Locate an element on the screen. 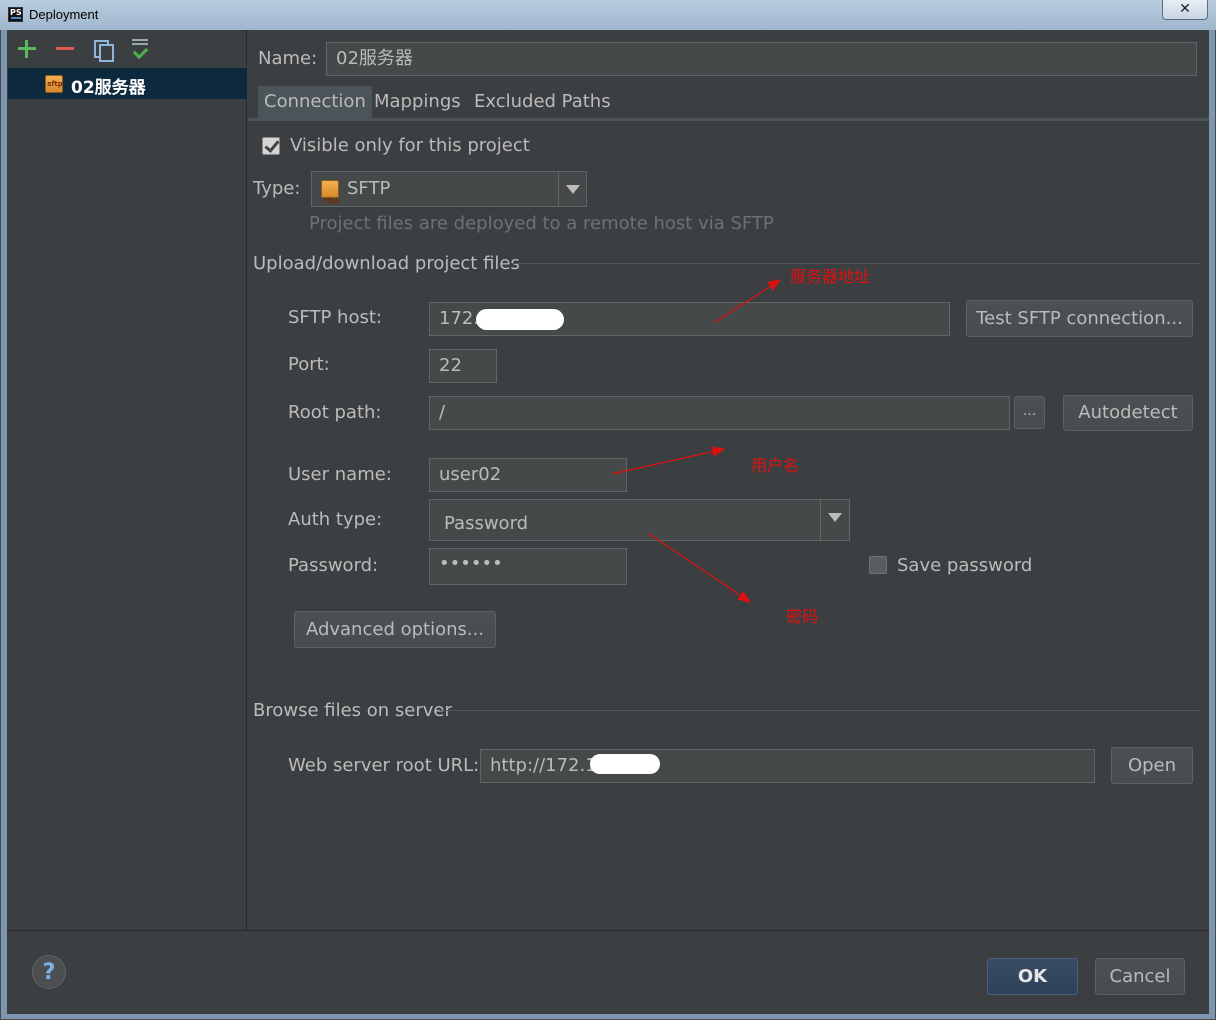 This screenshot has width=1216, height=1020. annotation-username: 用户名 is located at coordinates (775, 465).